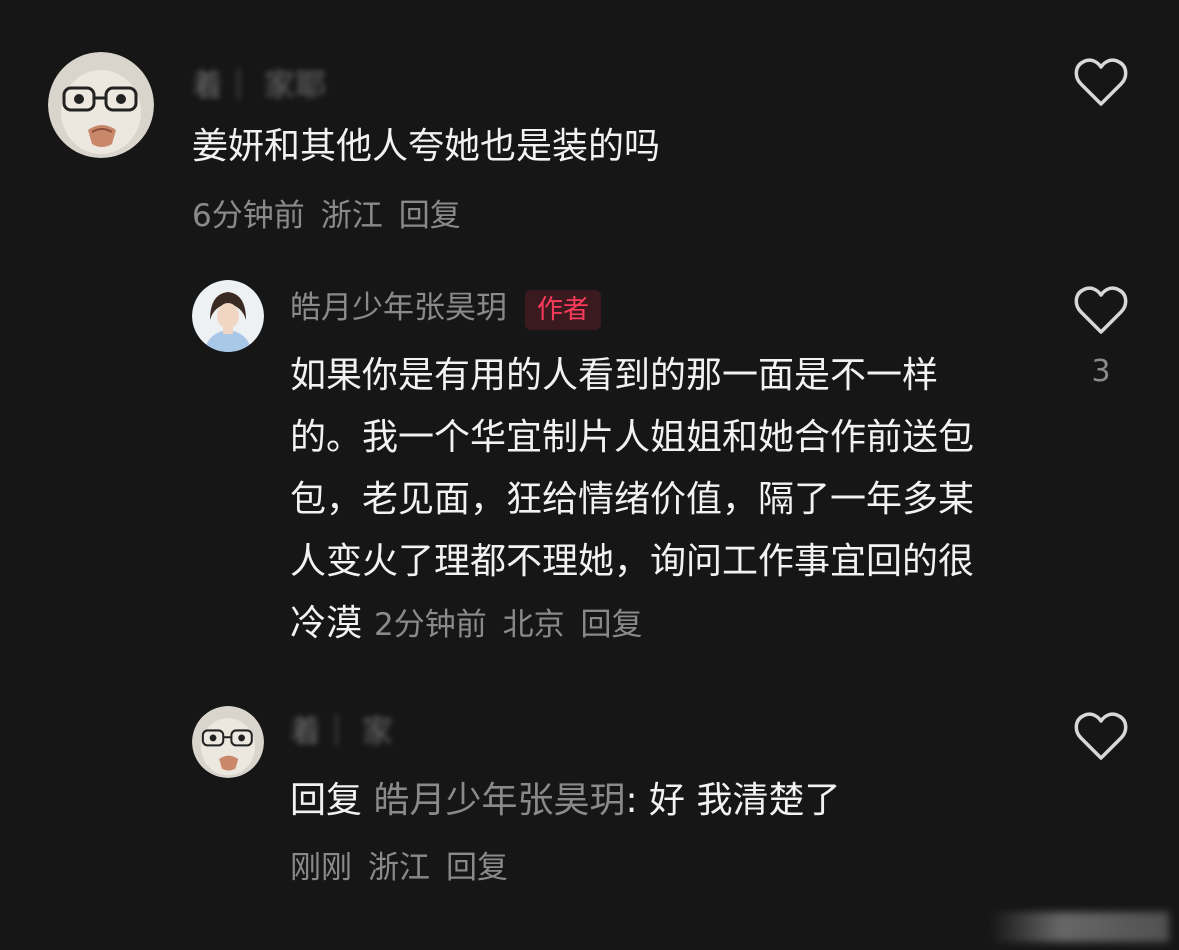 The image size is (1179, 950). I want to click on reply-comment-text: 回复 皓月少年张昊玥: 好 我清楚了, so click(670, 801).